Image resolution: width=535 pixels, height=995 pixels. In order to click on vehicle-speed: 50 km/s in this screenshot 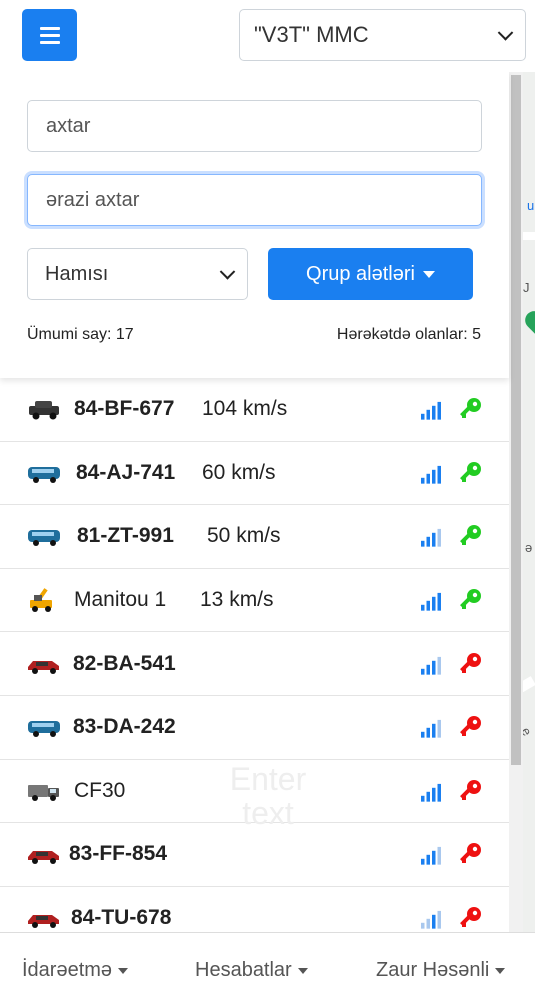, I will do `click(244, 536)`.